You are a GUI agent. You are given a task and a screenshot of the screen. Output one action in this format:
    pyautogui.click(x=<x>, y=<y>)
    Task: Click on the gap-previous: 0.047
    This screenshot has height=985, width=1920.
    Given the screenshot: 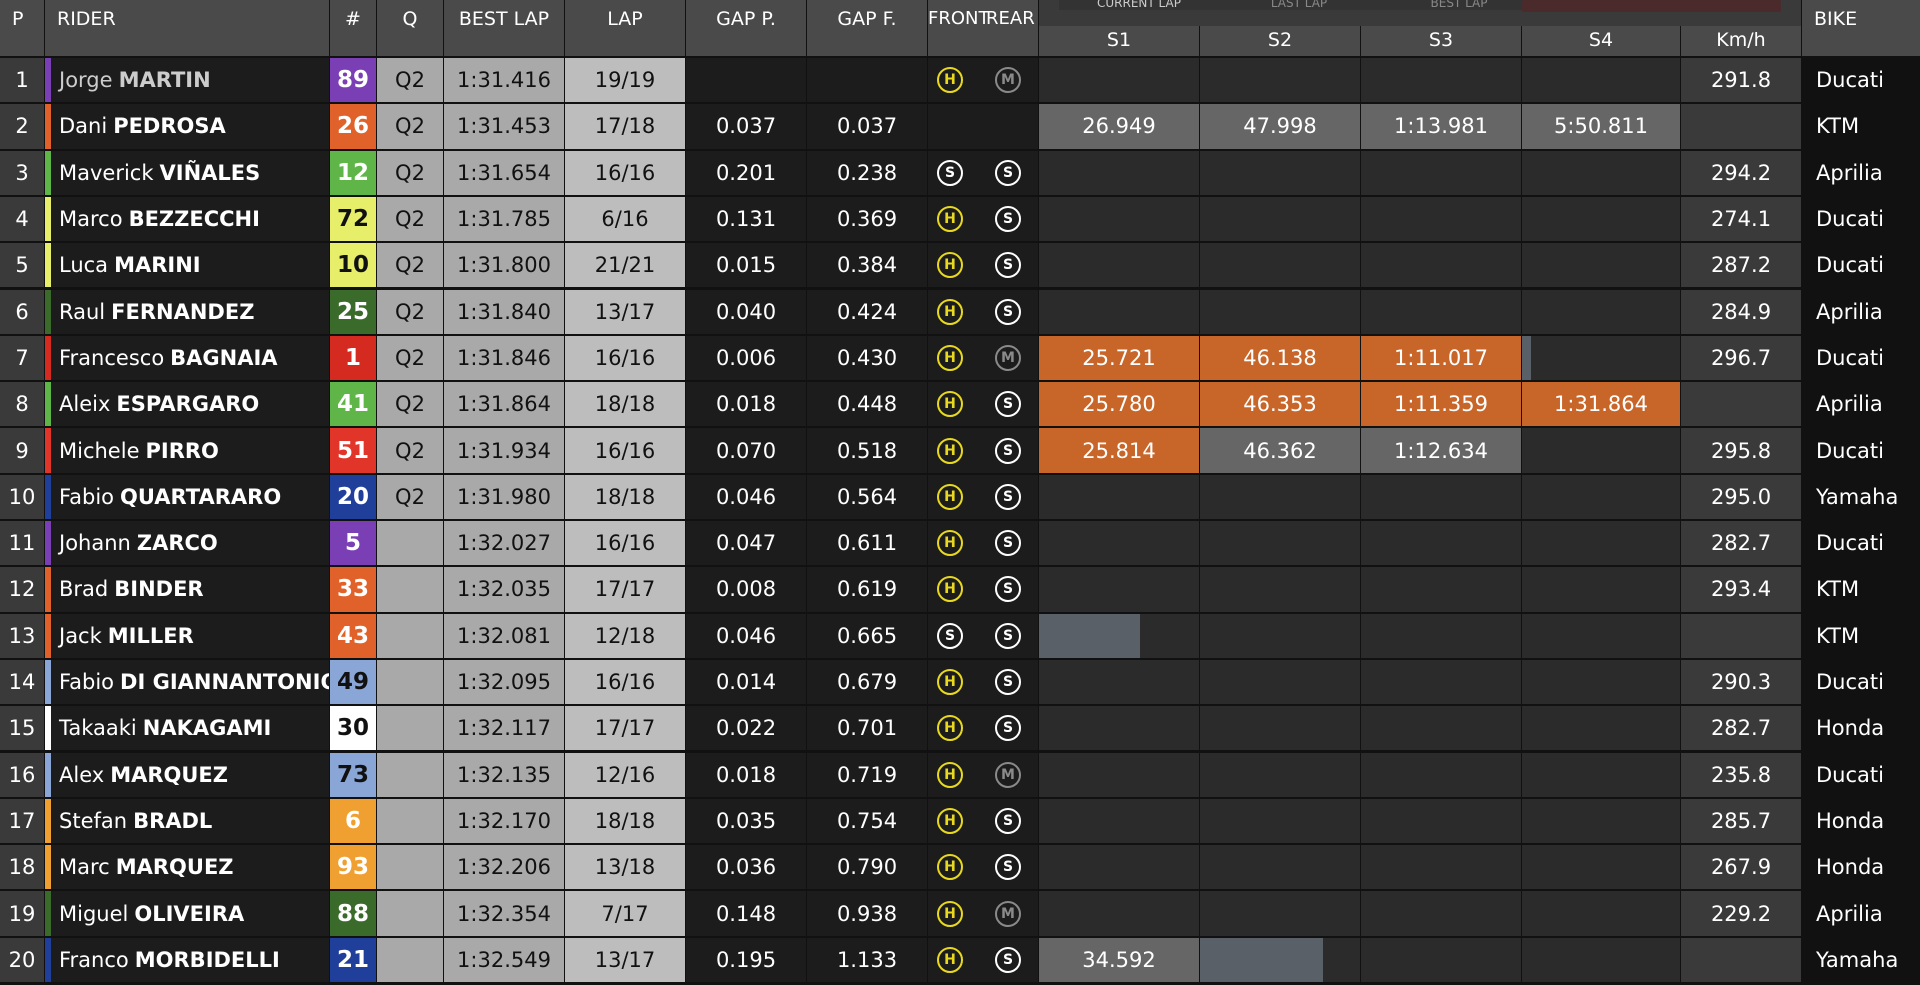 What is the action you would take?
    pyautogui.click(x=746, y=543)
    